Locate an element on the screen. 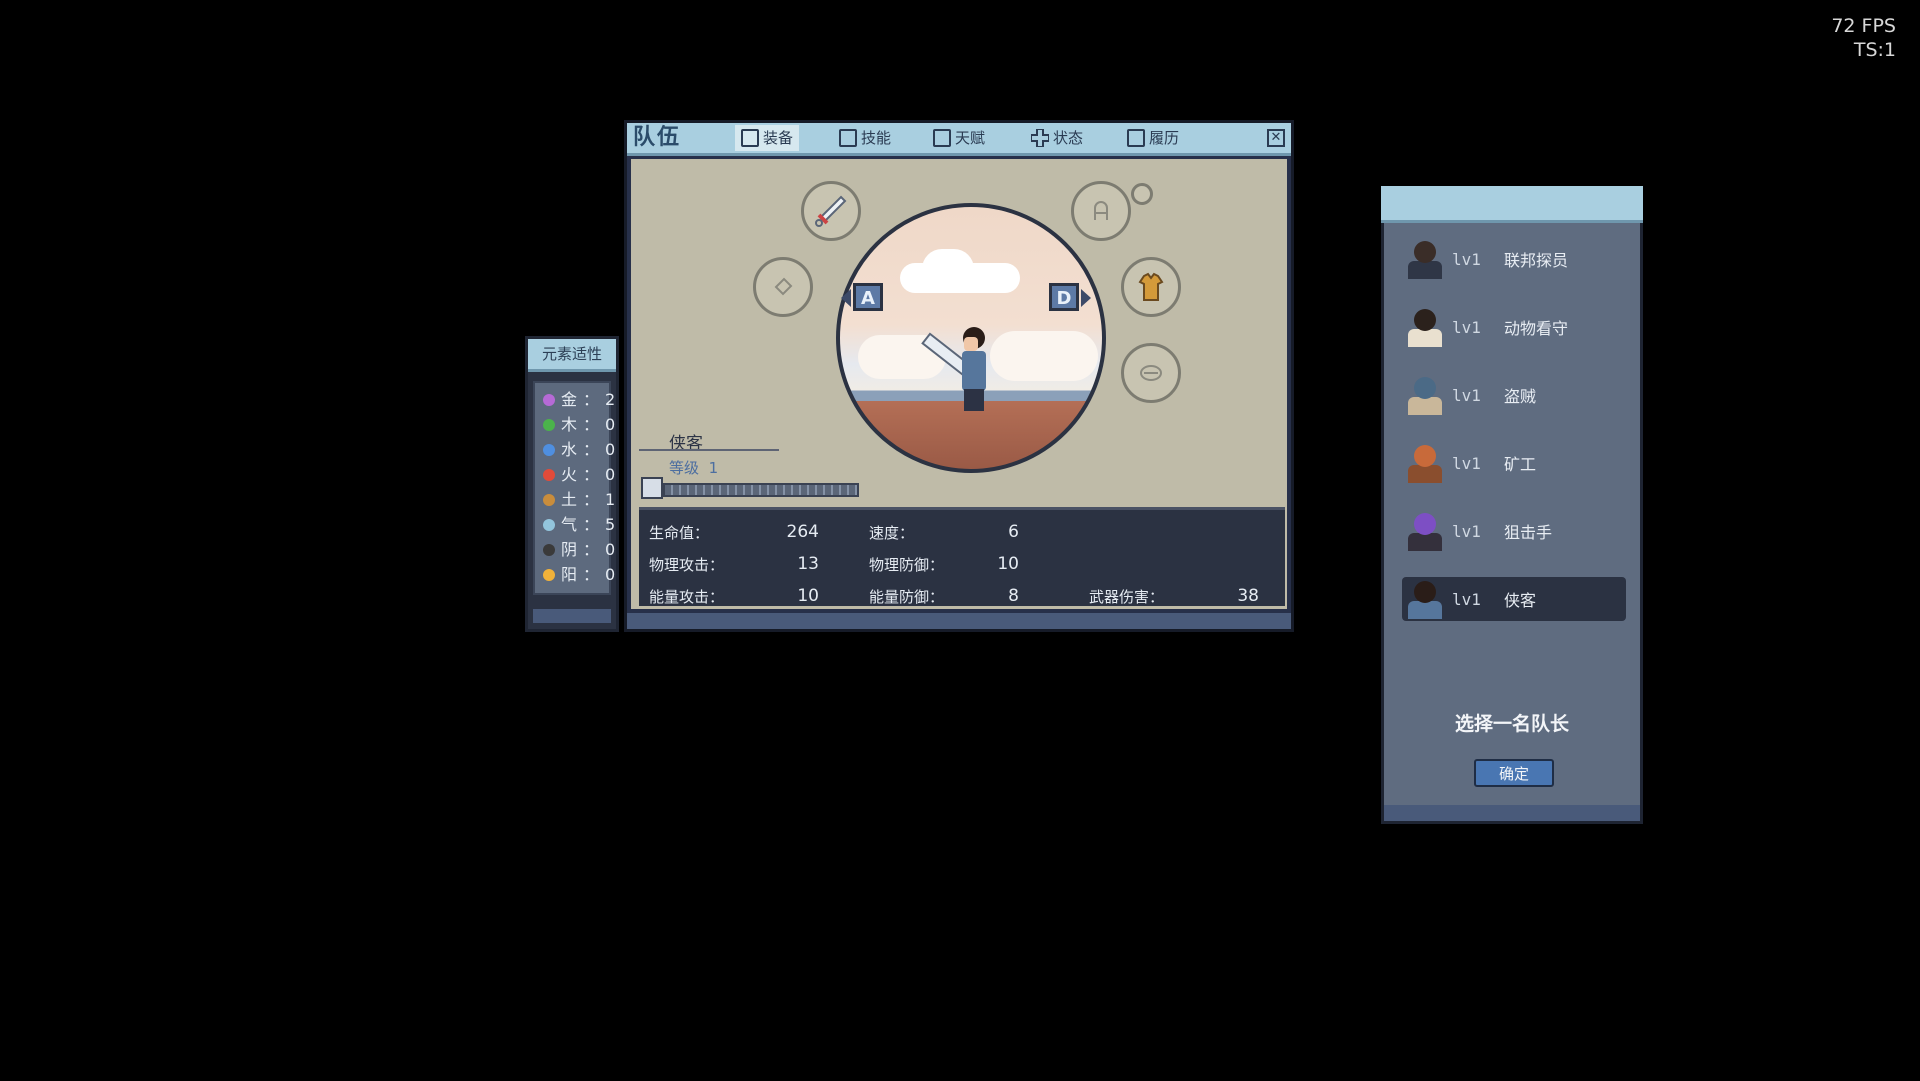  element-list: 金 ： 2 木 ： 0 水 ： 0 火 ： 0 土 ： 1 气 ： 5 阴 ： 0 阳 ： 0 is located at coordinates (574, 488).